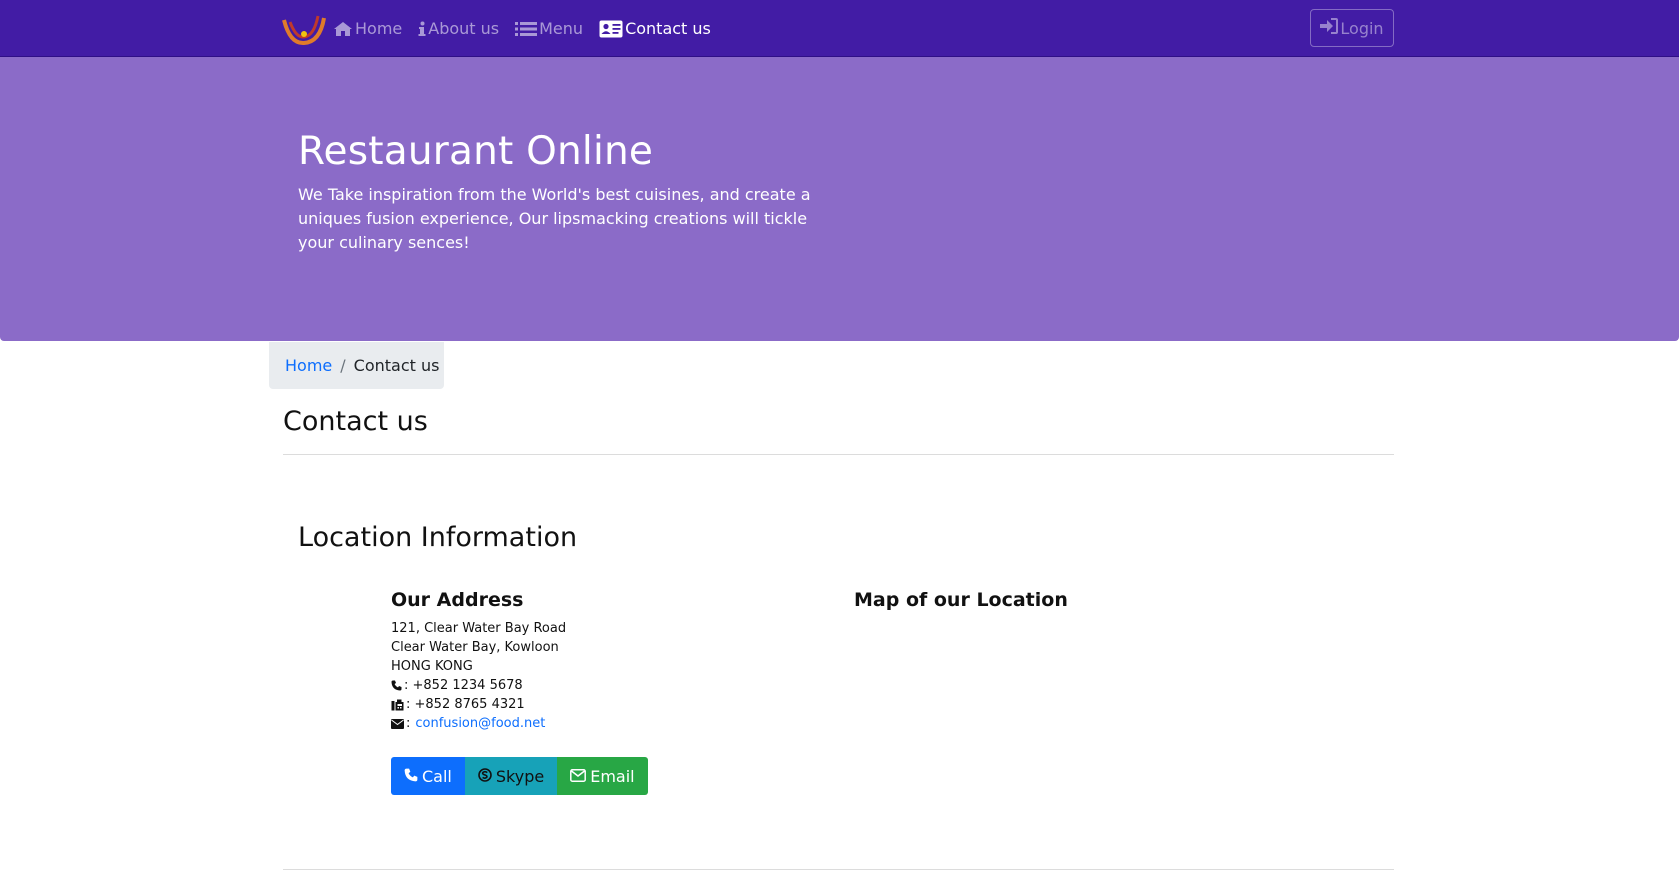 This screenshot has height=894, width=1679. I want to click on skype-icon, so click(485, 776).